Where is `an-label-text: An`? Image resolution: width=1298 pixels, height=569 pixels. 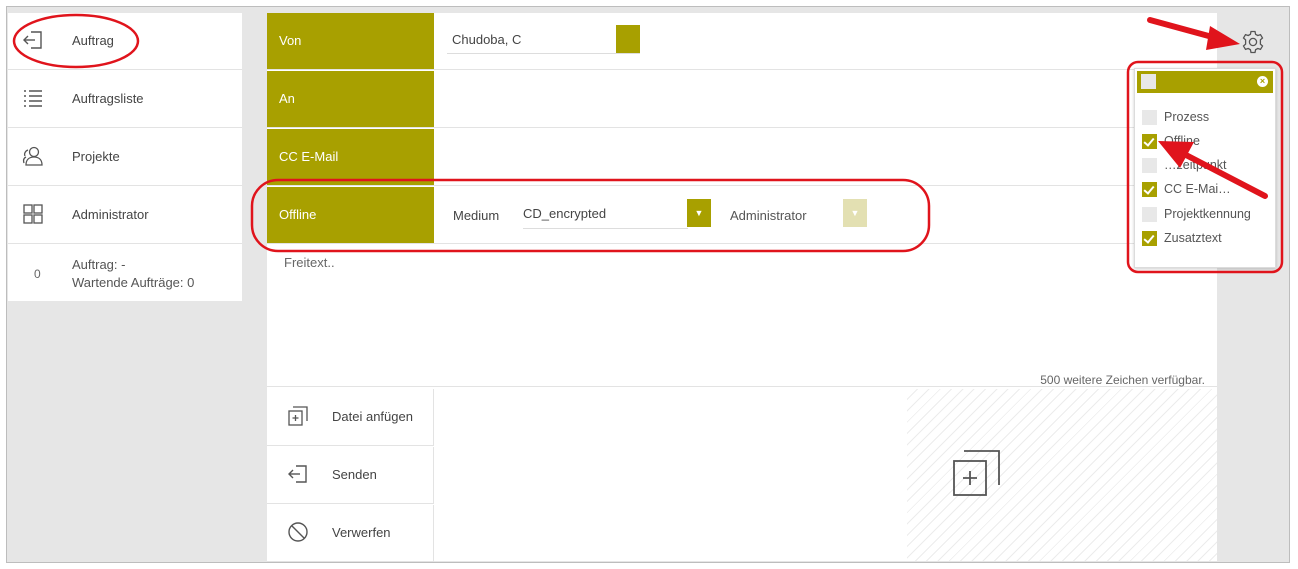
an-label-text: An is located at coordinates (287, 98).